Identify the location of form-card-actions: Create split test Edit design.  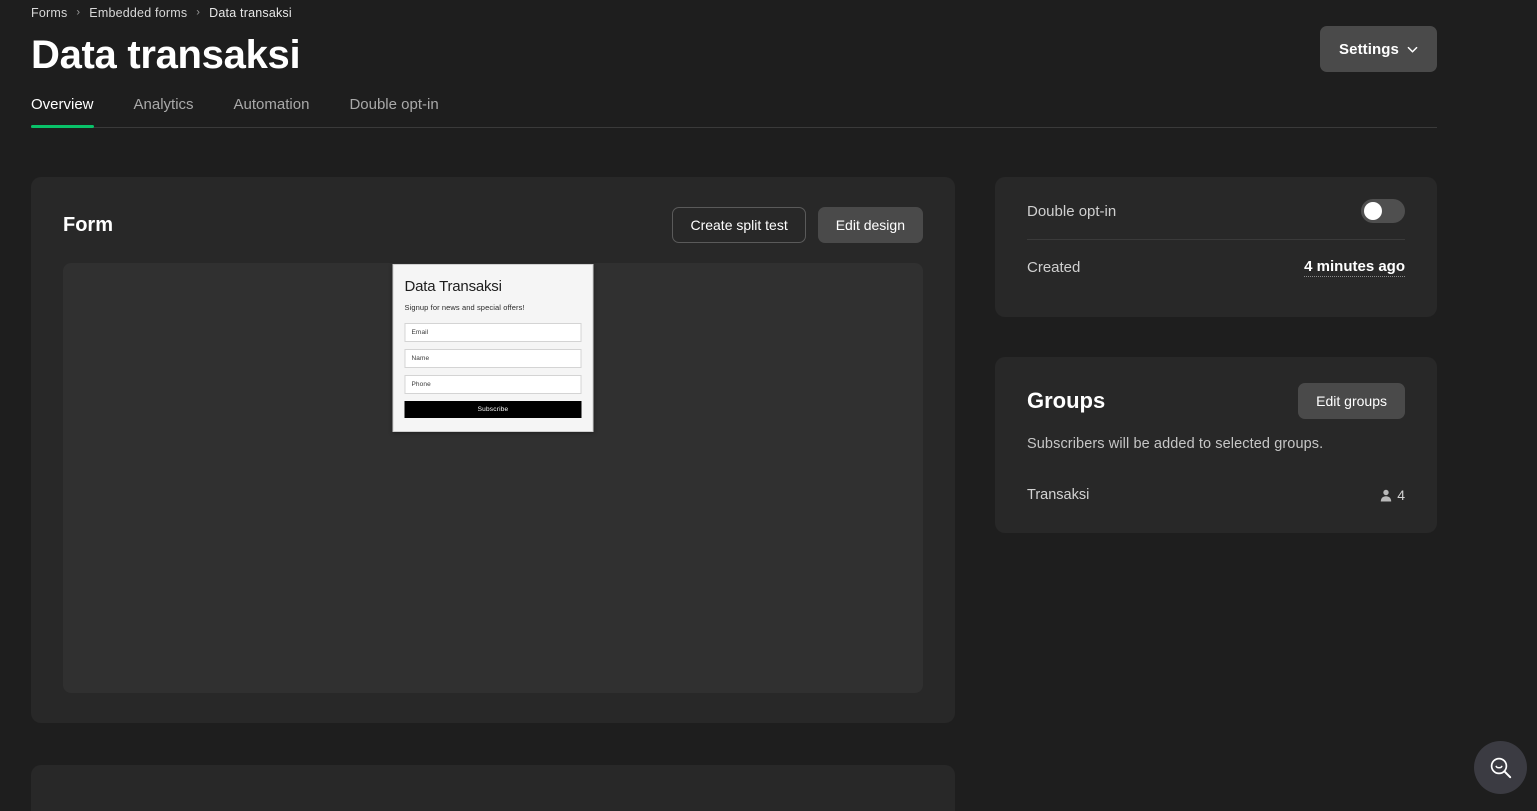
(797, 225).